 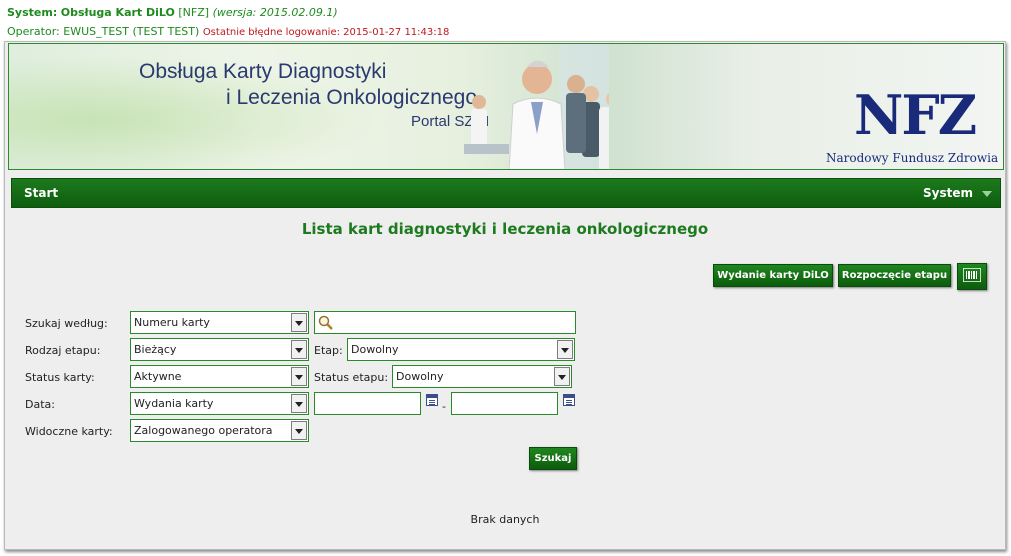 I want to click on system-version: (wersja: 2015.02.09.1), so click(x=275, y=12).